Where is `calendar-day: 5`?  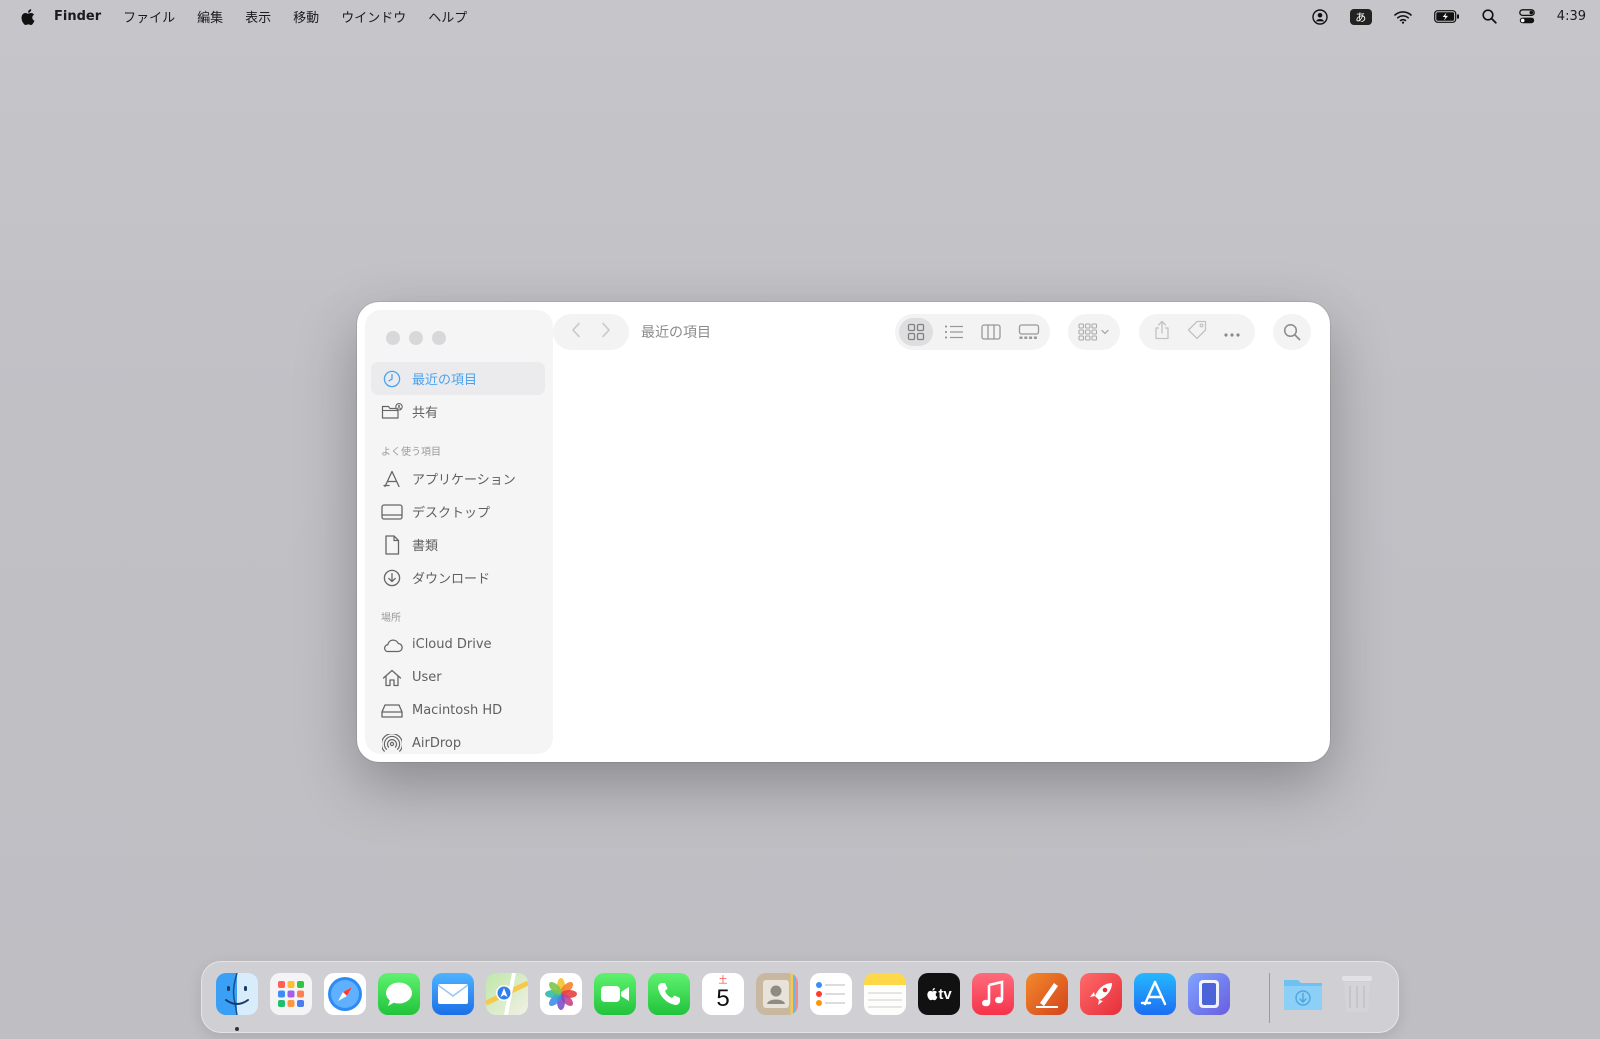 calendar-day: 5 is located at coordinates (723, 998).